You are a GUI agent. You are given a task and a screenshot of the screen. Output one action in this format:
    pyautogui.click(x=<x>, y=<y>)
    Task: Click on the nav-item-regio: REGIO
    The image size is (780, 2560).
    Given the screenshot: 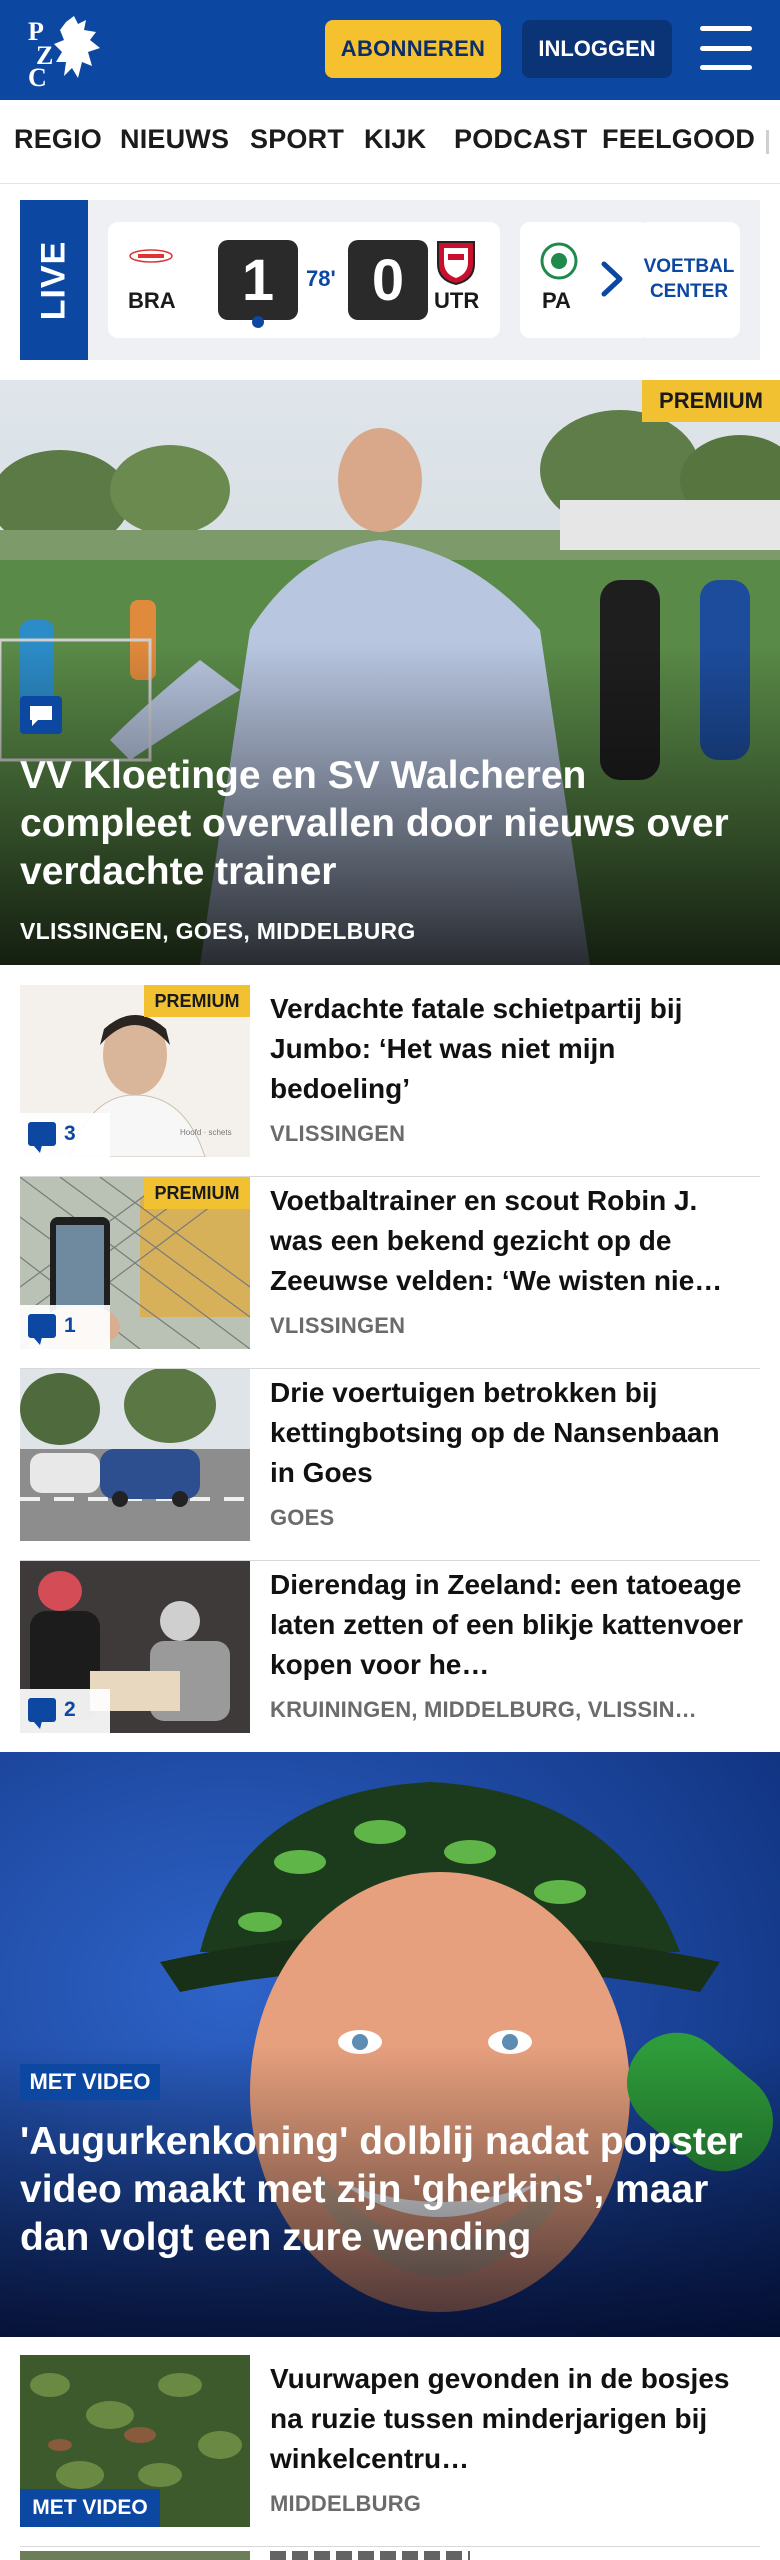 What is the action you would take?
    pyautogui.click(x=58, y=139)
    